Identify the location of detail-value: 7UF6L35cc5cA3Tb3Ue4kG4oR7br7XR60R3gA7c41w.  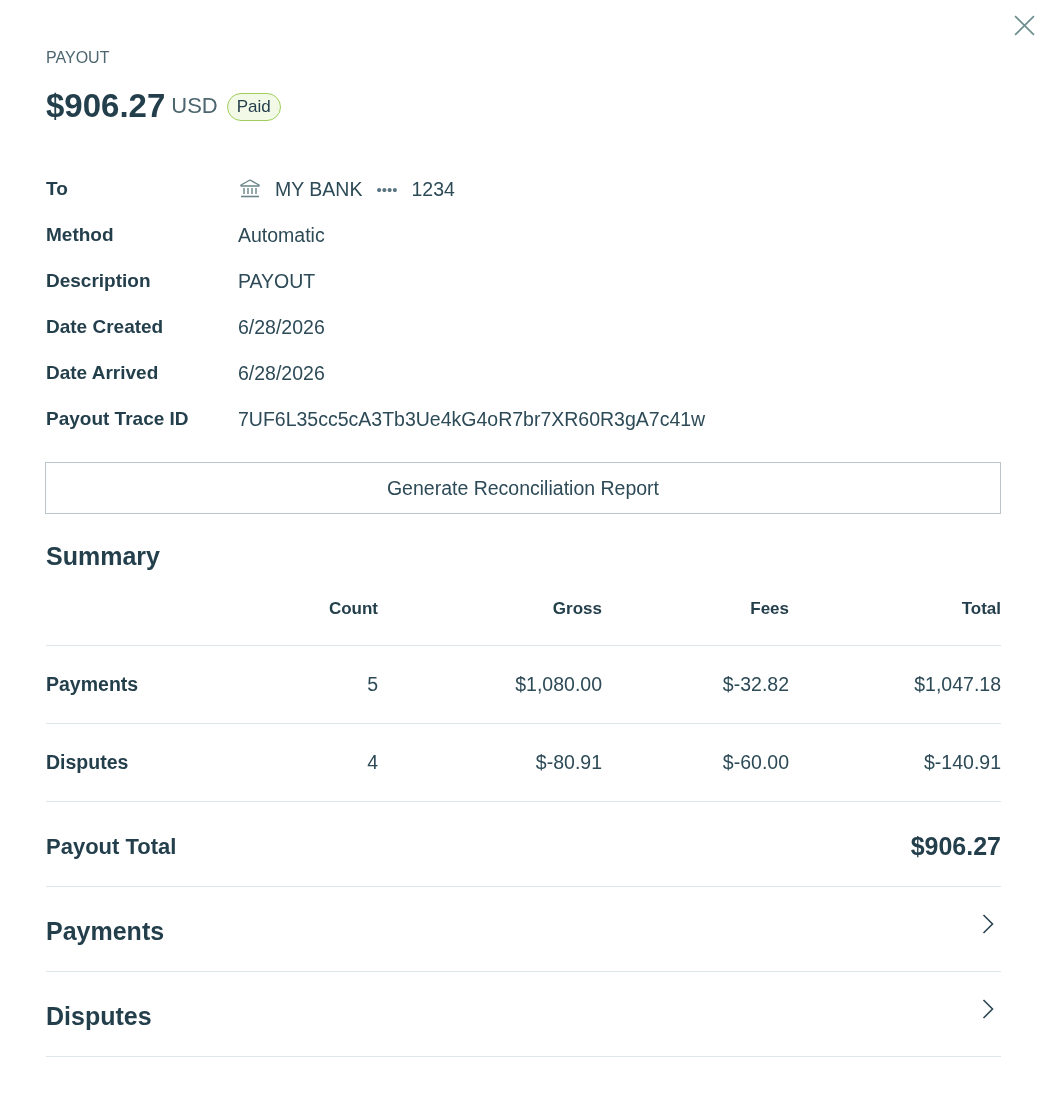
(472, 419).